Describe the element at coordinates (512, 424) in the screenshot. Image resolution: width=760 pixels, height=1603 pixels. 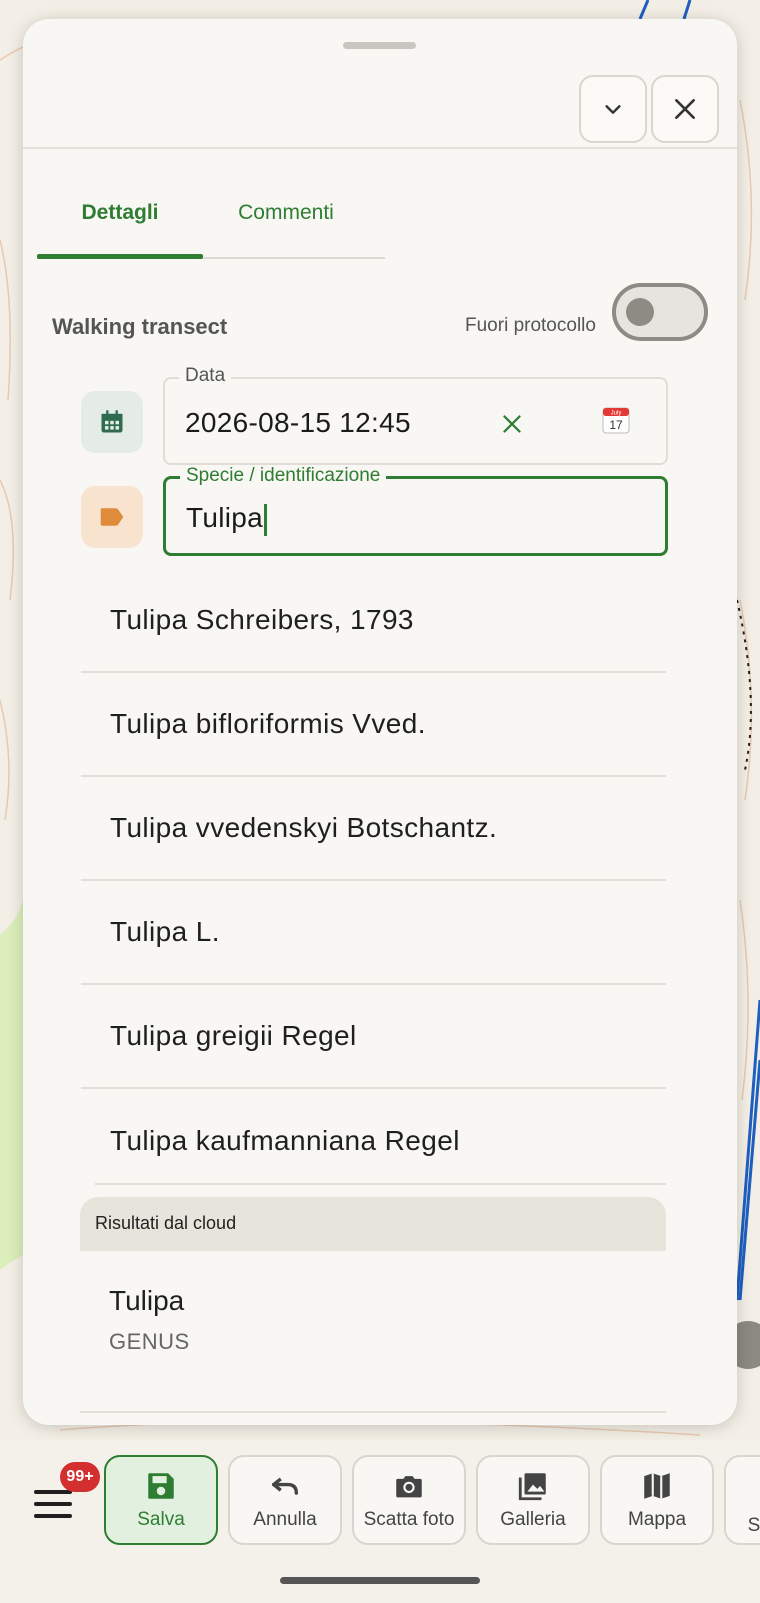
I see `clear-date-icon` at that location.